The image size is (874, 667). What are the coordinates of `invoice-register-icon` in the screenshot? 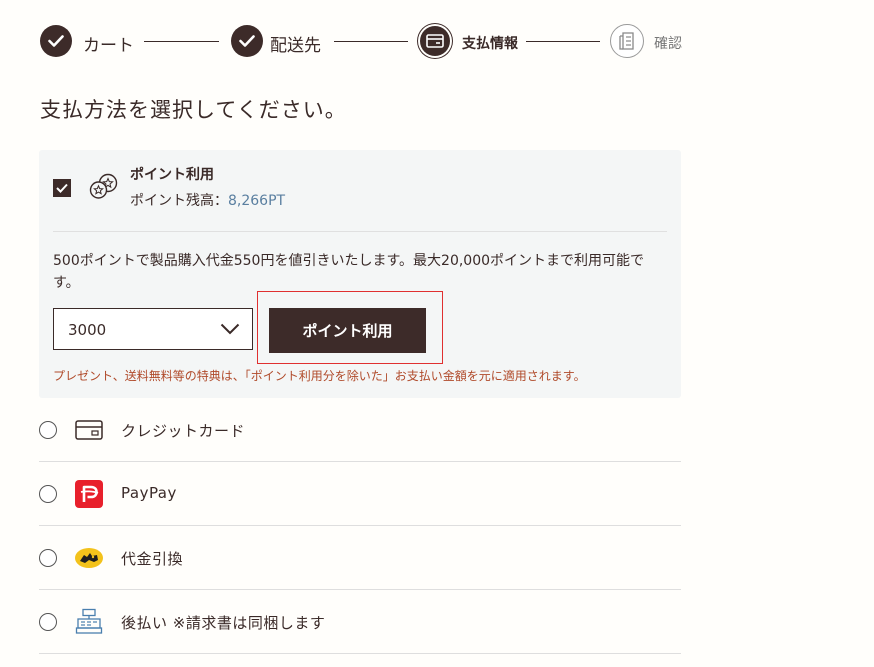 It's located at (89, 622).